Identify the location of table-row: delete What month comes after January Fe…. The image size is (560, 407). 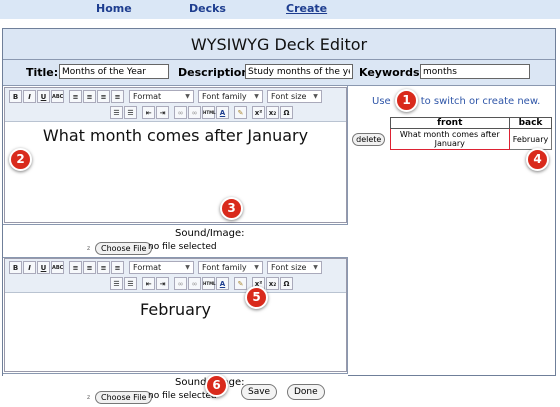
(450, 139).